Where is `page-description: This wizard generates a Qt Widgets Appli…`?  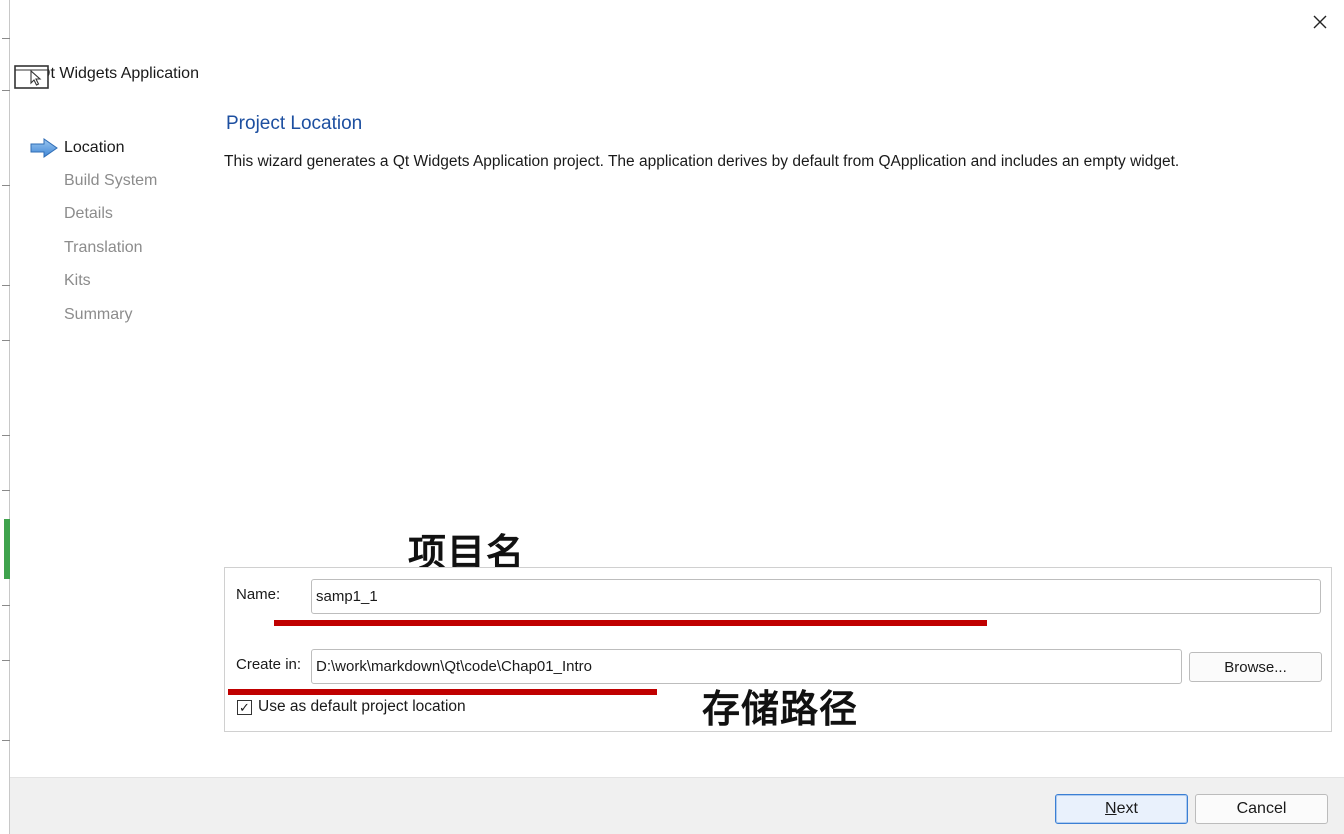
page-description: This wizard generates a Qt Widgets Appli… is located at coordinates (702, 161).